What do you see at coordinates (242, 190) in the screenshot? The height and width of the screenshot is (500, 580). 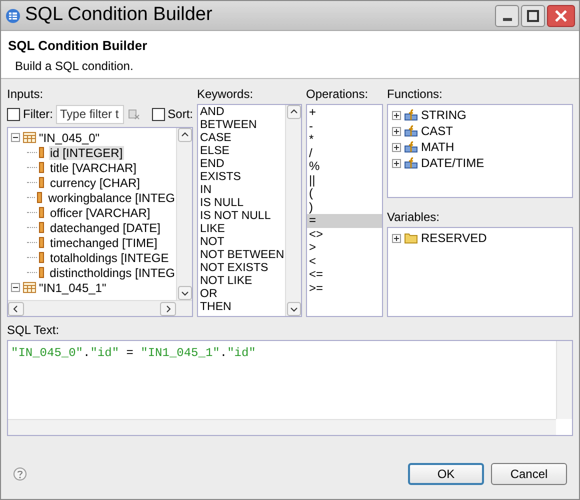 I see `keyword-item: IN` at bounding box center [242, 190].